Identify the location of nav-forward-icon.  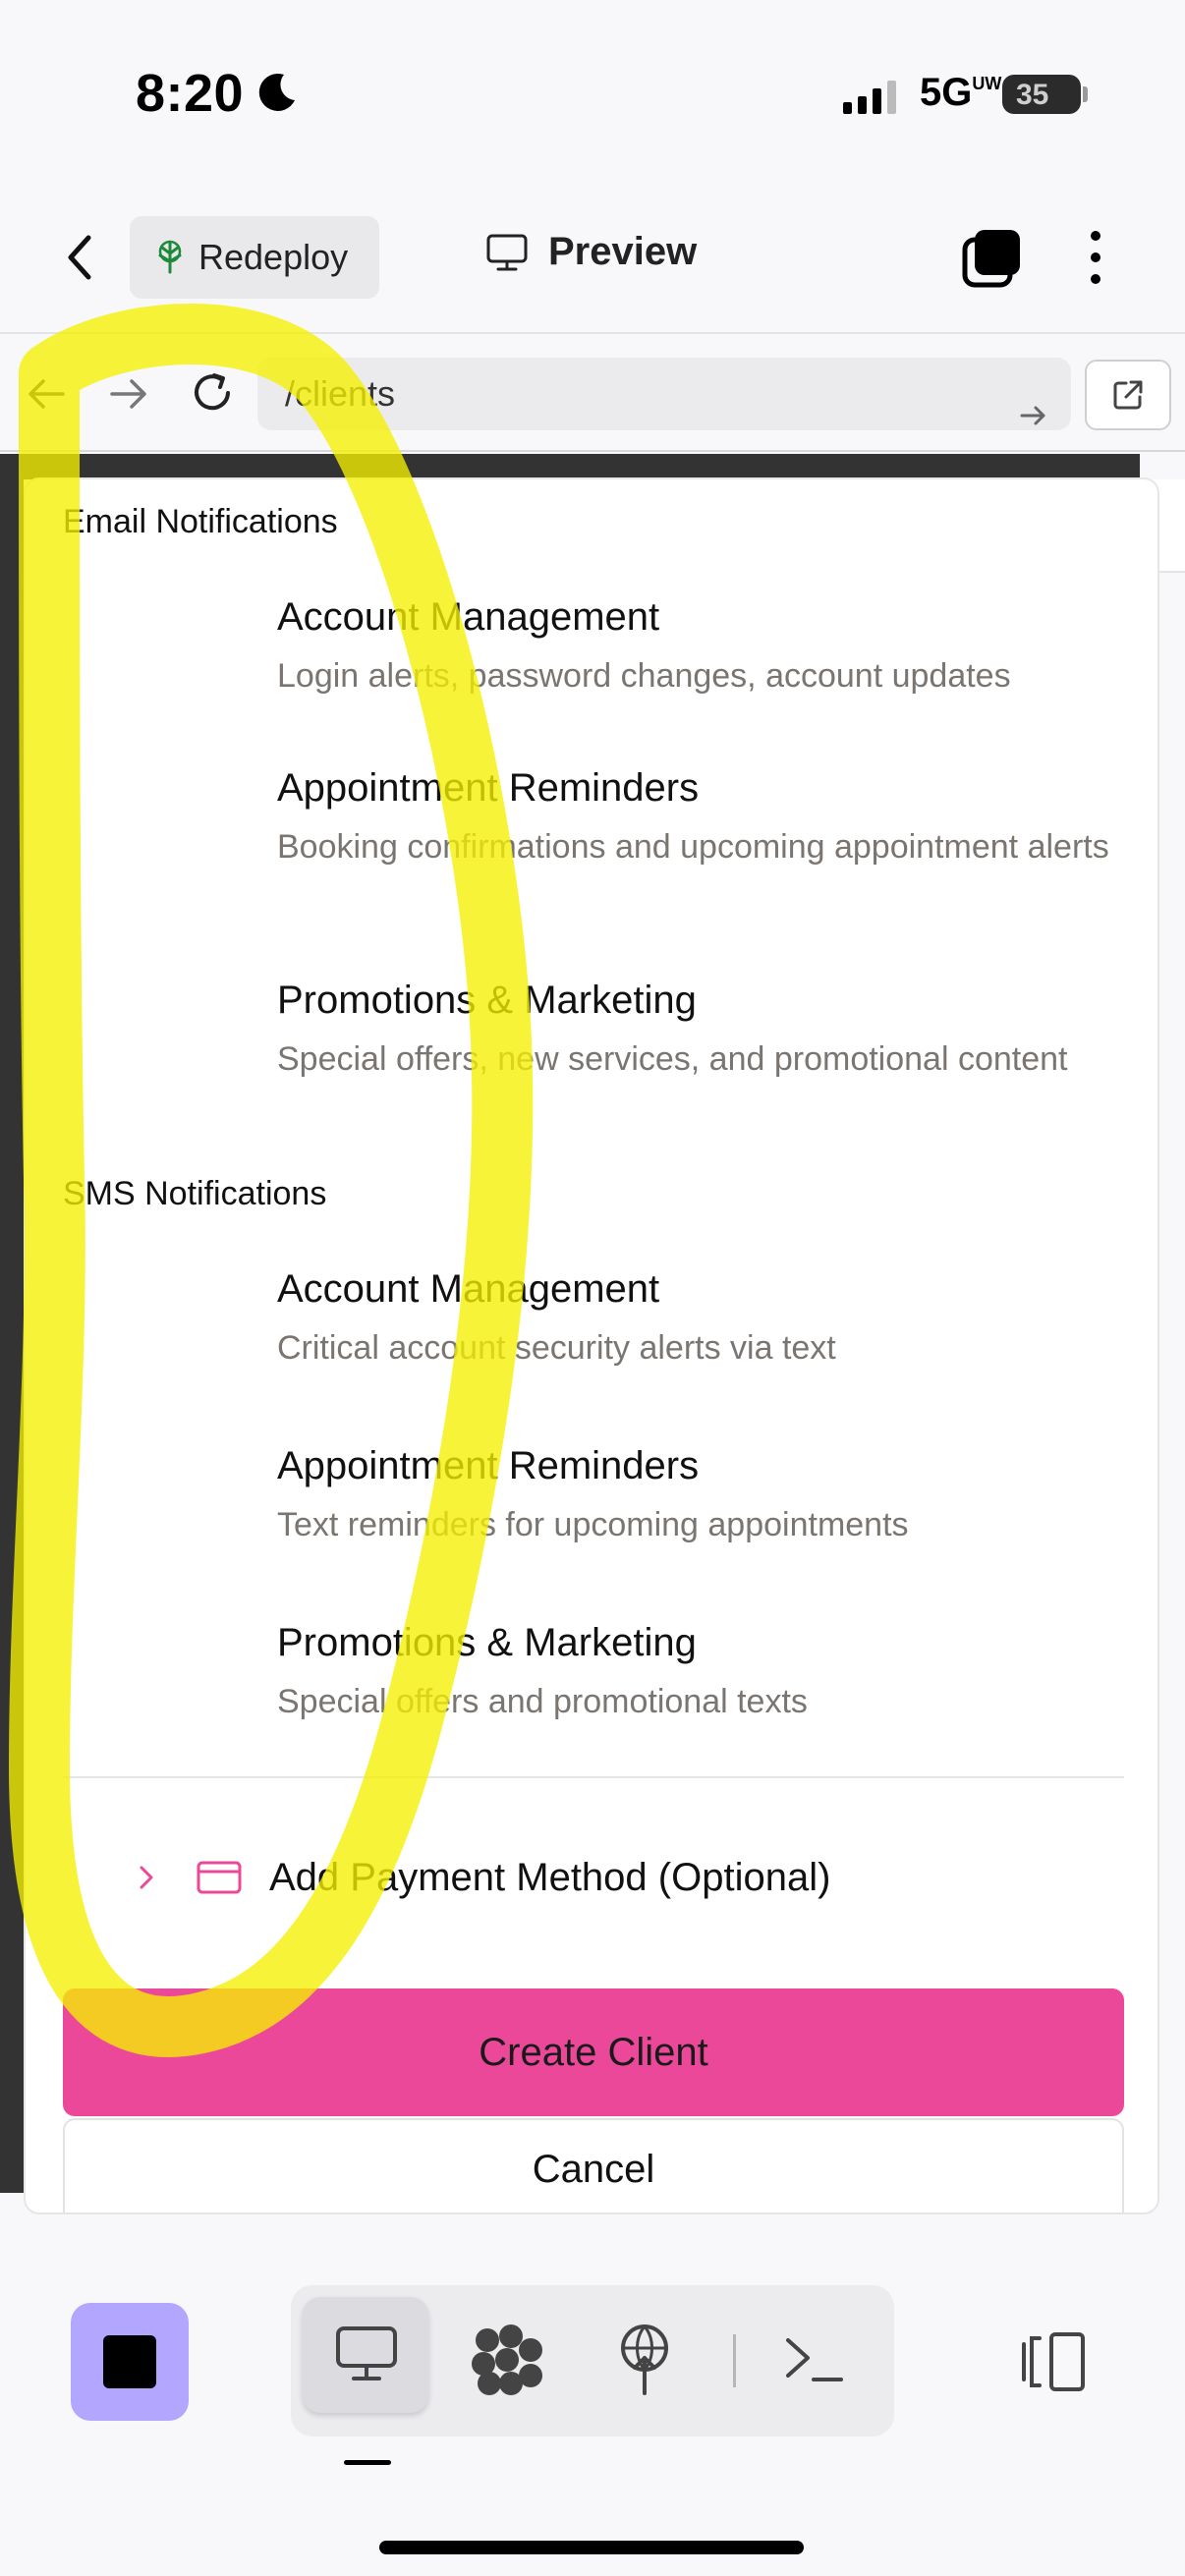
(129, 394).